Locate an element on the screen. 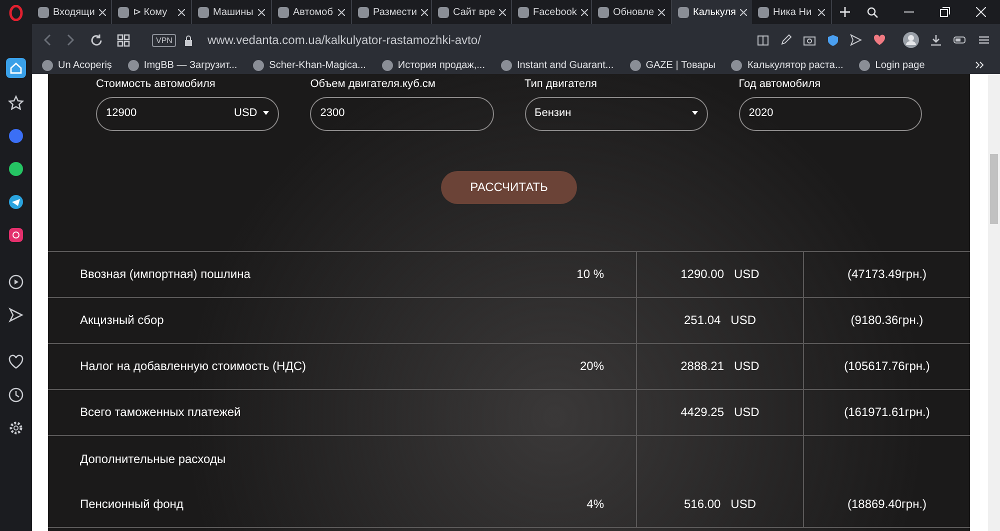  browser-tab: Калькуля is located at coordinates (712, 12).